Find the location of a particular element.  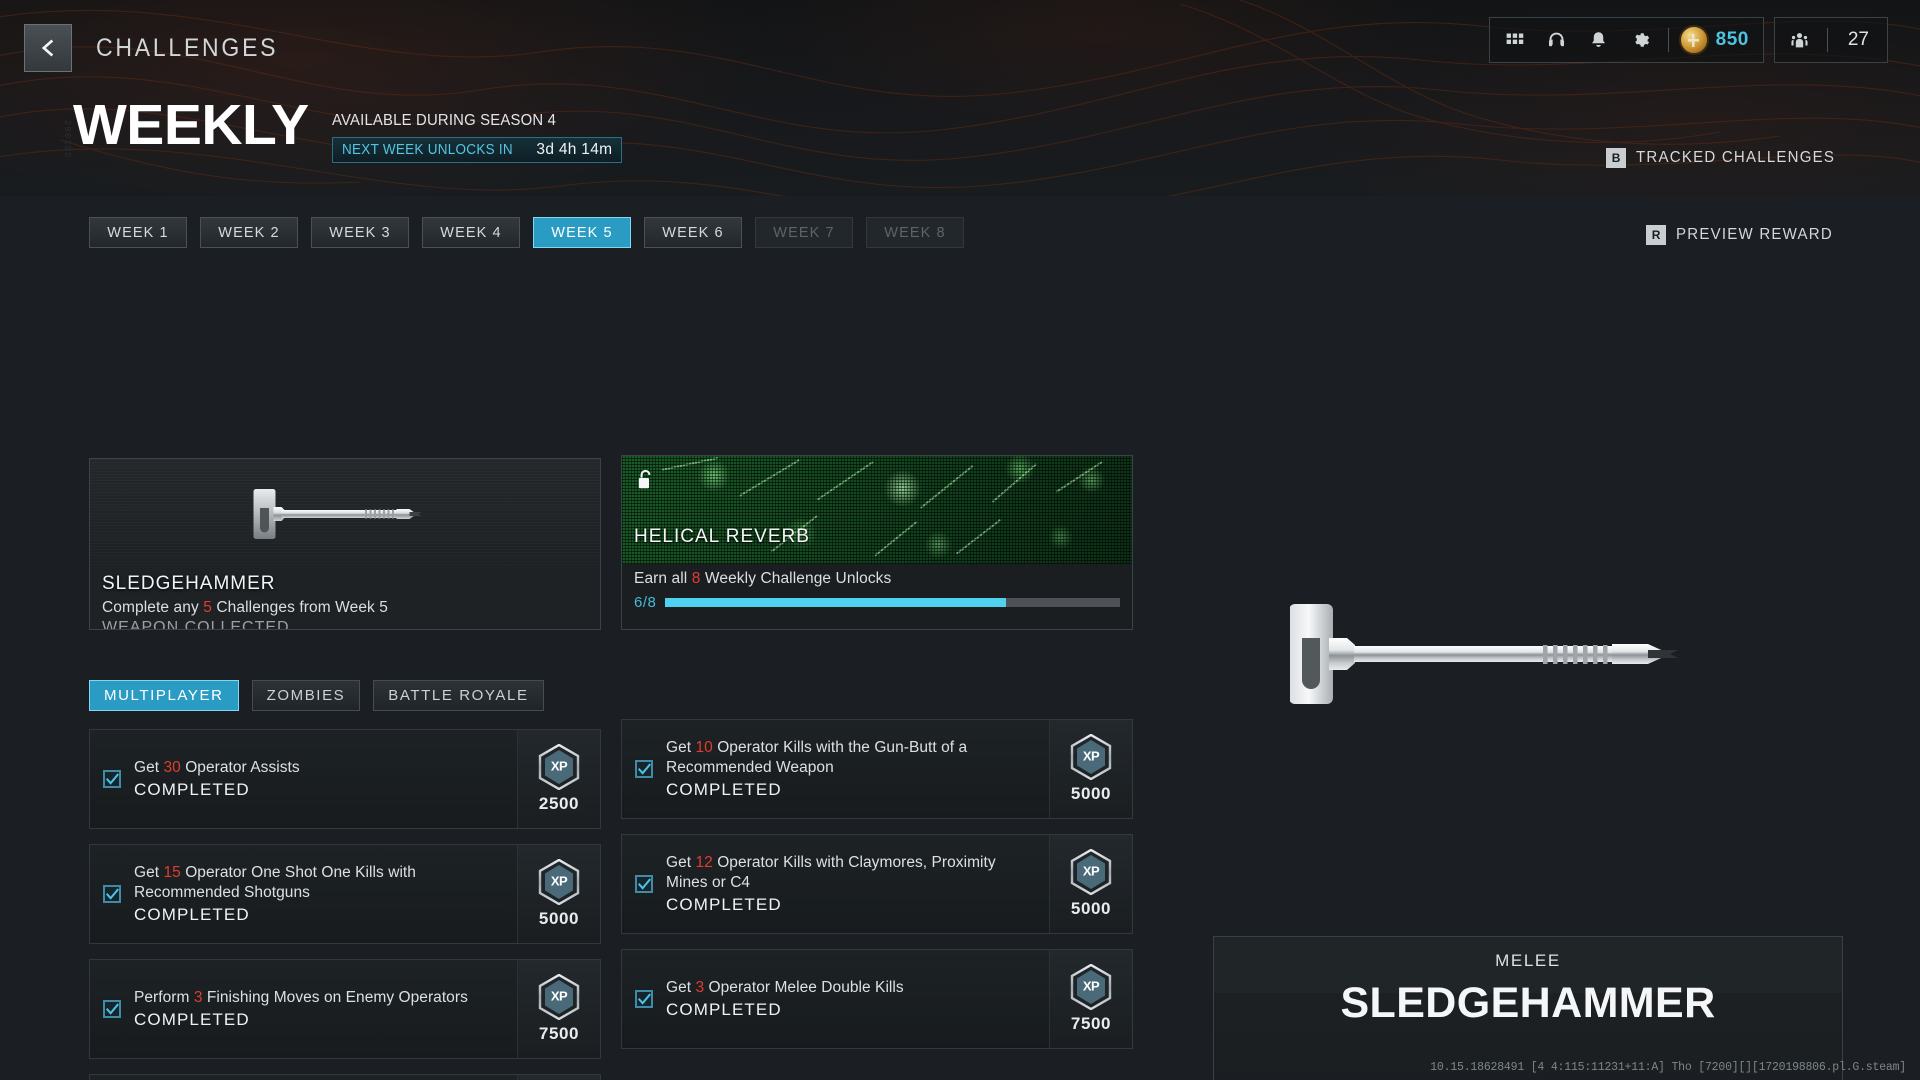

week-tab-2: WEEK 2 is located at coordinates (249, 232).